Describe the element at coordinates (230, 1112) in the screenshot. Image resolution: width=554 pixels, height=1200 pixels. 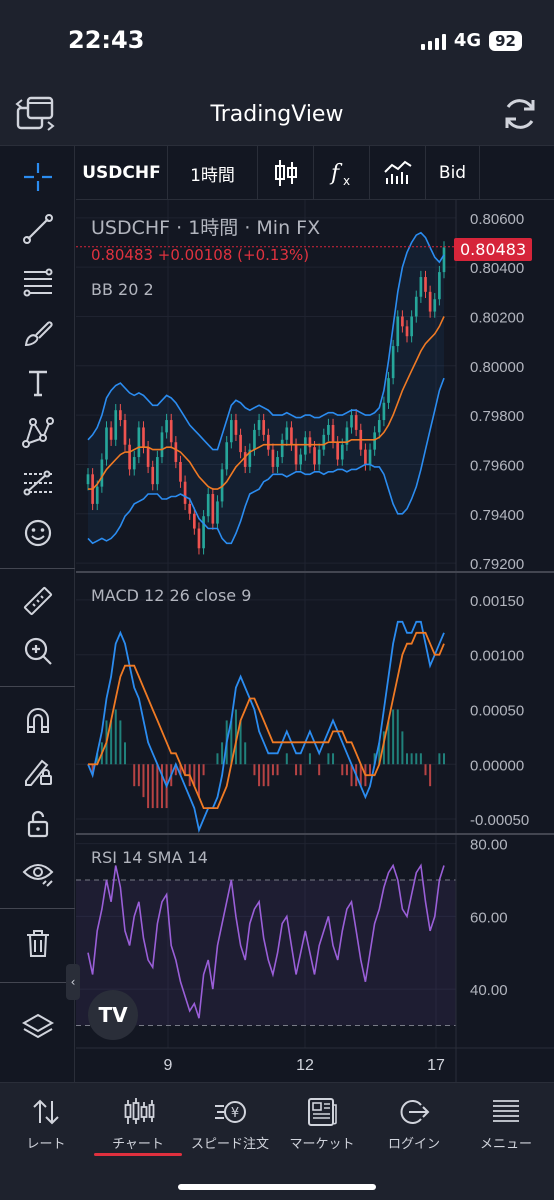
I see `speed-order-icon: ¥` at that location.